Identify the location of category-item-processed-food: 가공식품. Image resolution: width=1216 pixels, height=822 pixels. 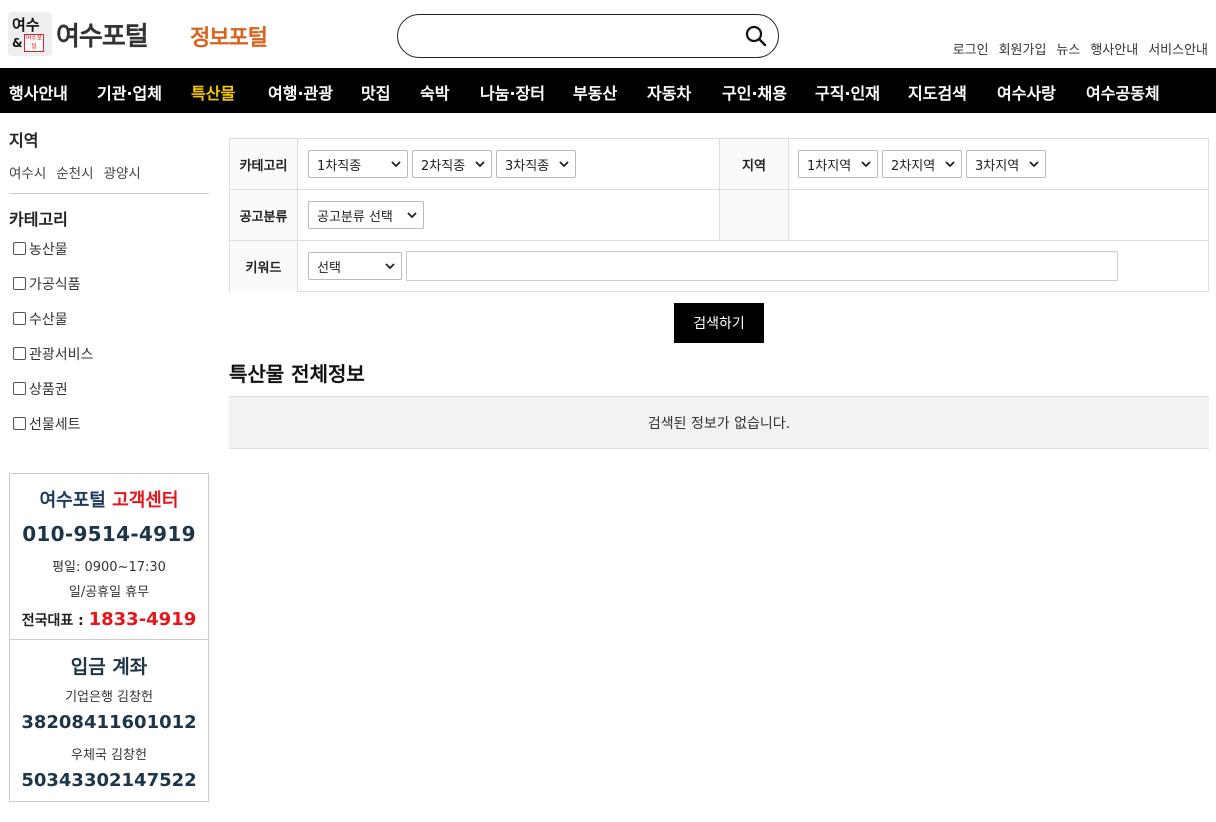
(51, 291).